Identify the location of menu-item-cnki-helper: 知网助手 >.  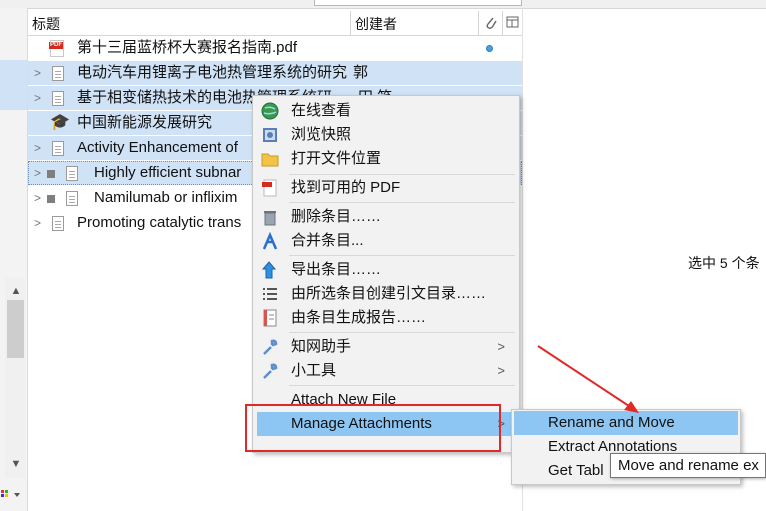
(386, 347).